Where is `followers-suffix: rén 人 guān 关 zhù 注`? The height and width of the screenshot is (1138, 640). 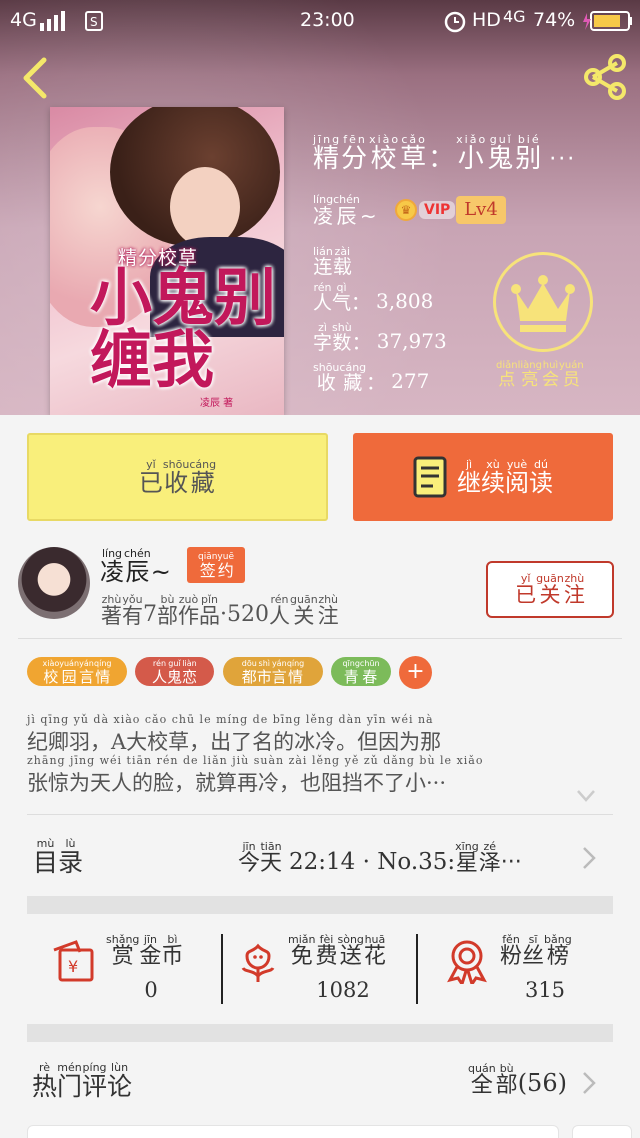
followers-suffix: rén 人 guān 关 zhù 注 is located at coordinates (304, 610).